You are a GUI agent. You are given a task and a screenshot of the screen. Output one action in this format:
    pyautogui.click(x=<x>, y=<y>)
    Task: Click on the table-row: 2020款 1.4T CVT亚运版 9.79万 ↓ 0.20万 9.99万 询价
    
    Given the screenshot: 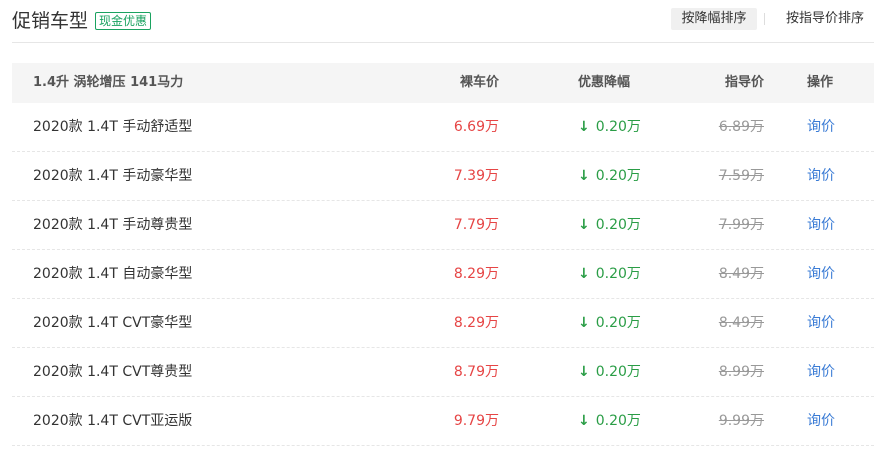 What is the action you would take?
    pyautogui.click(x=443, y=421)
    